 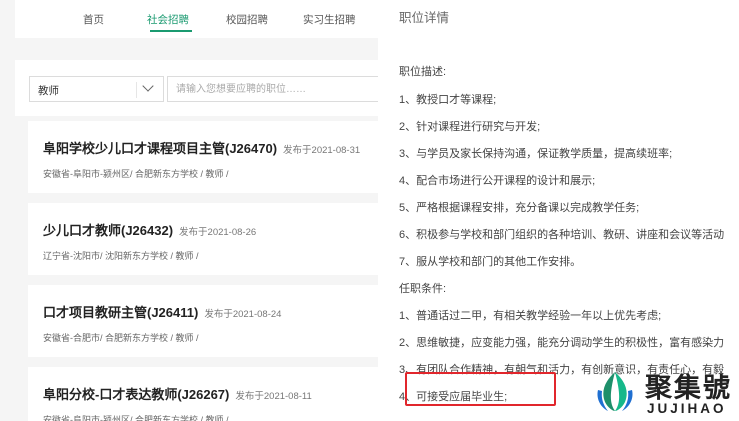 I want to click on job-title: 少儿口才教师(J26432), so click(x=108, y=230).